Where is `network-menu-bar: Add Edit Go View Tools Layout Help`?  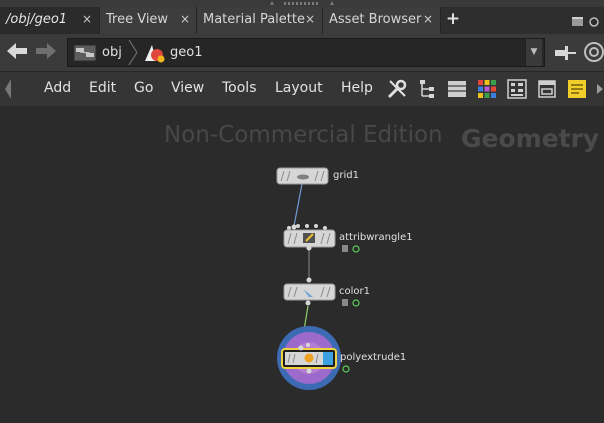
network-menu-bar: Add Edit Go View Tools Layout Help is located at coordinates (302, 88).